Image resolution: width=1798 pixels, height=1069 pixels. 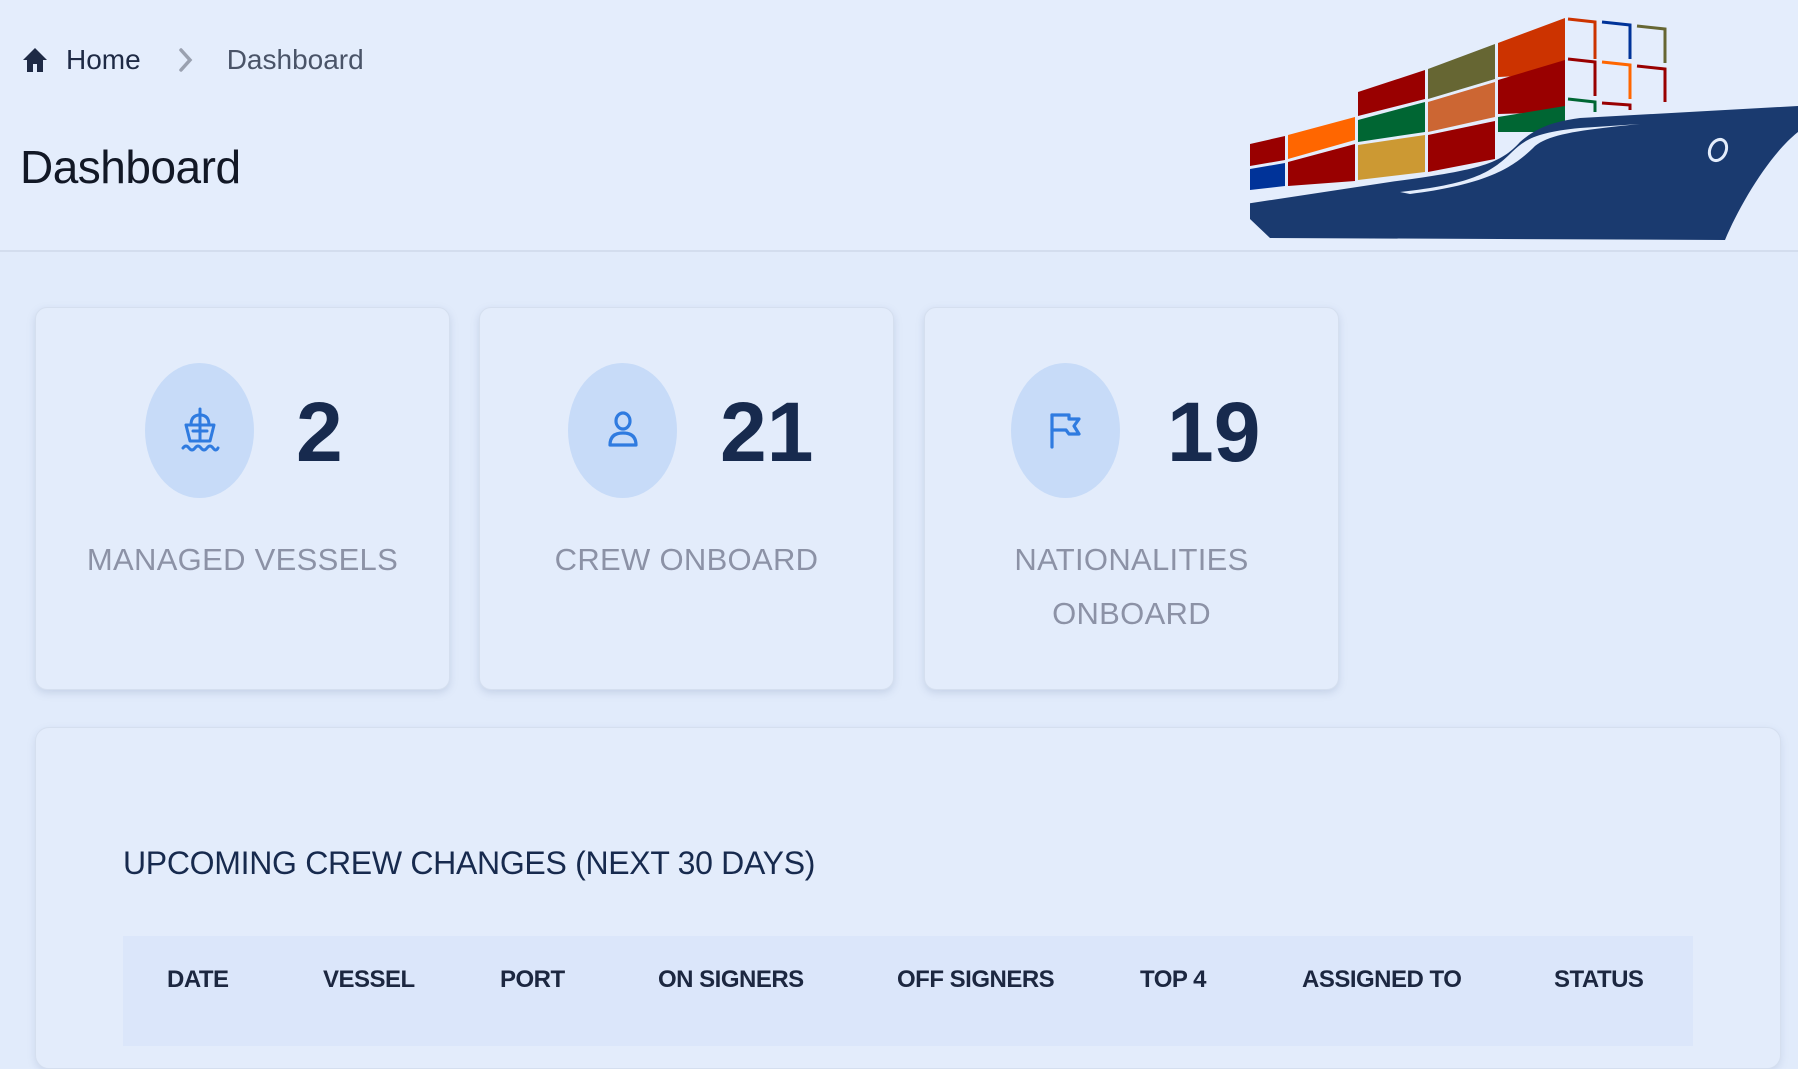 I want to click on flag-icon, so click(x=1065, y=430).